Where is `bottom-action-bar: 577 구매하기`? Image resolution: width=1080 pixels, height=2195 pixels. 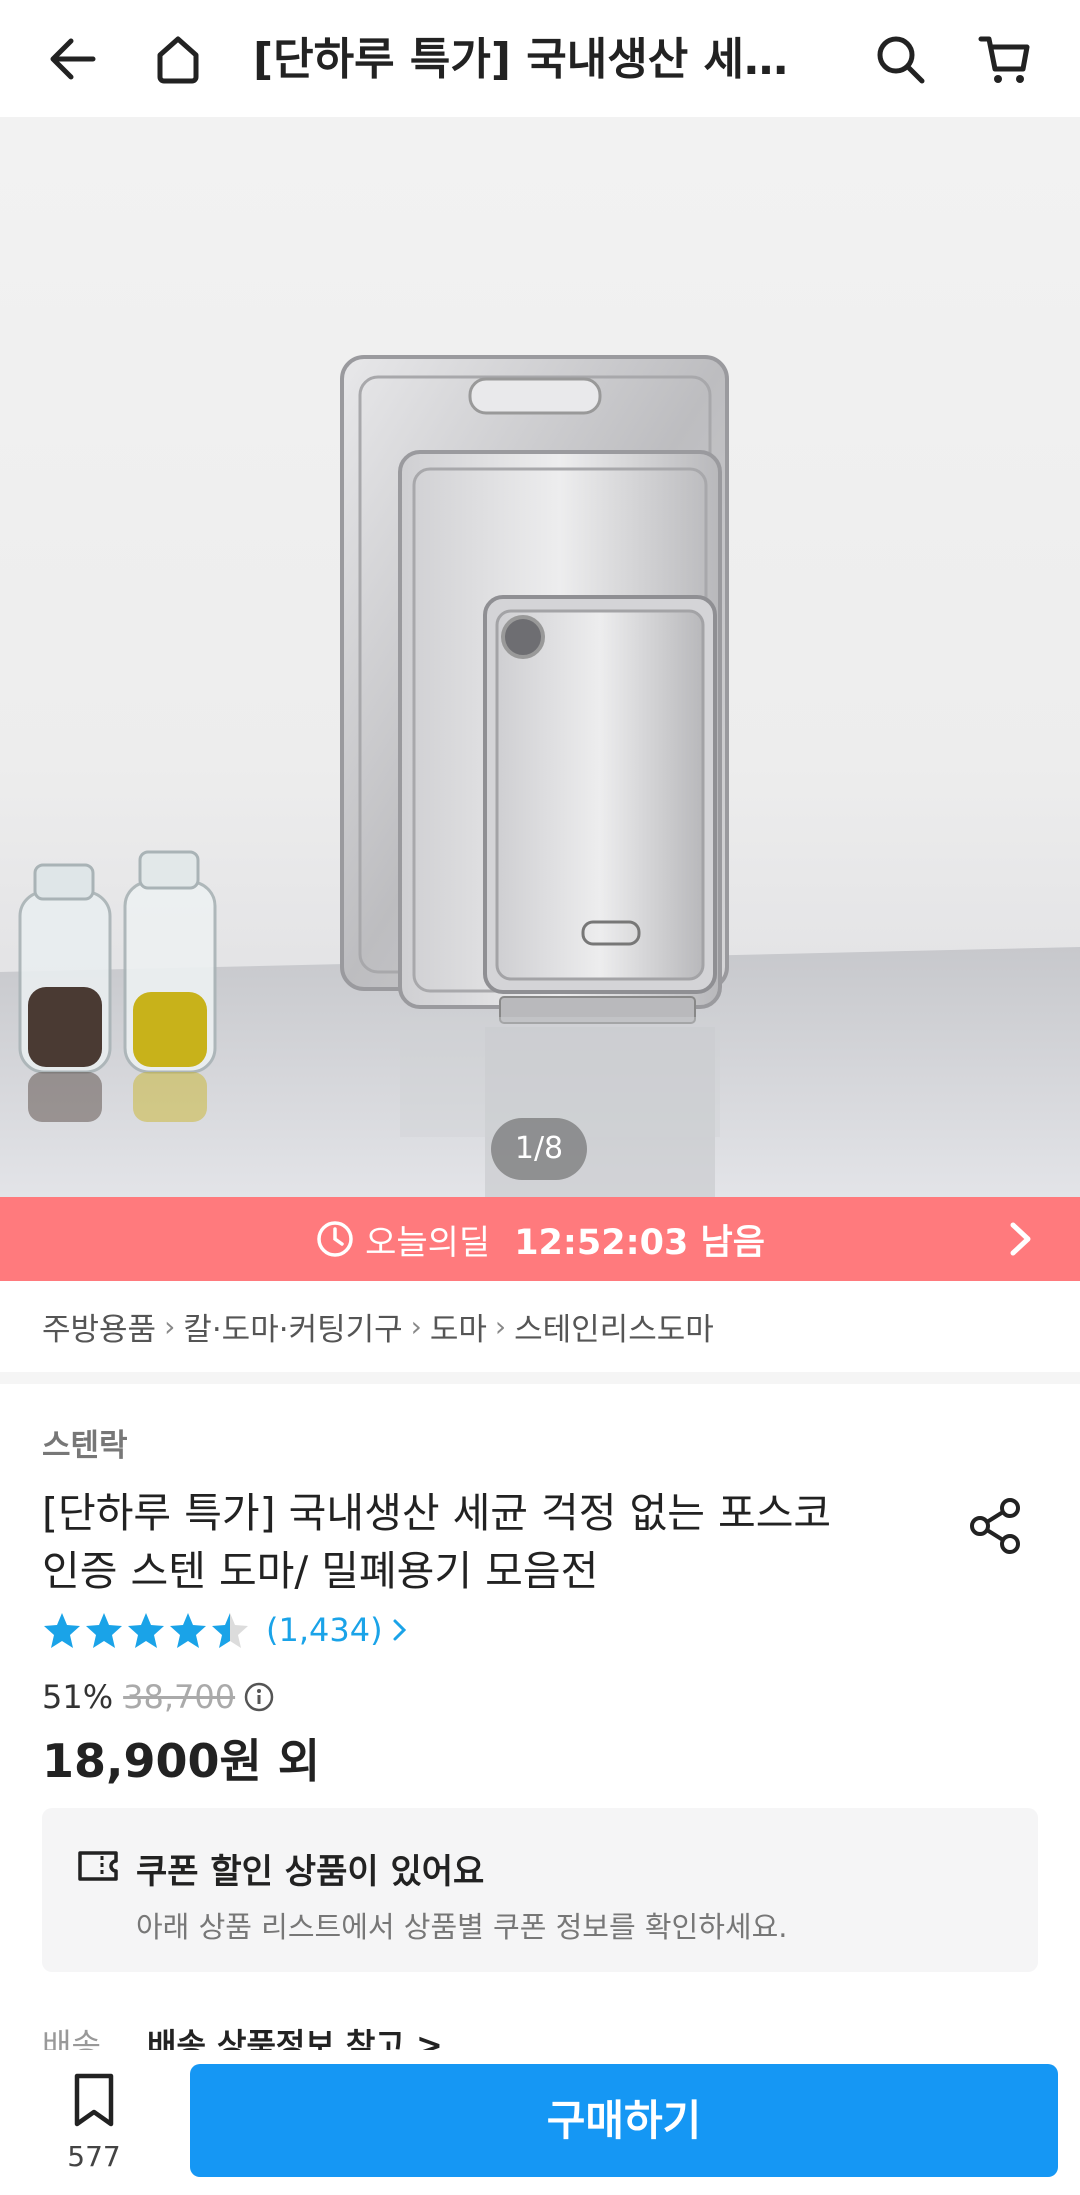
bottom-action-bar: 577 구매하기 is located at coordinates (540, 2122).